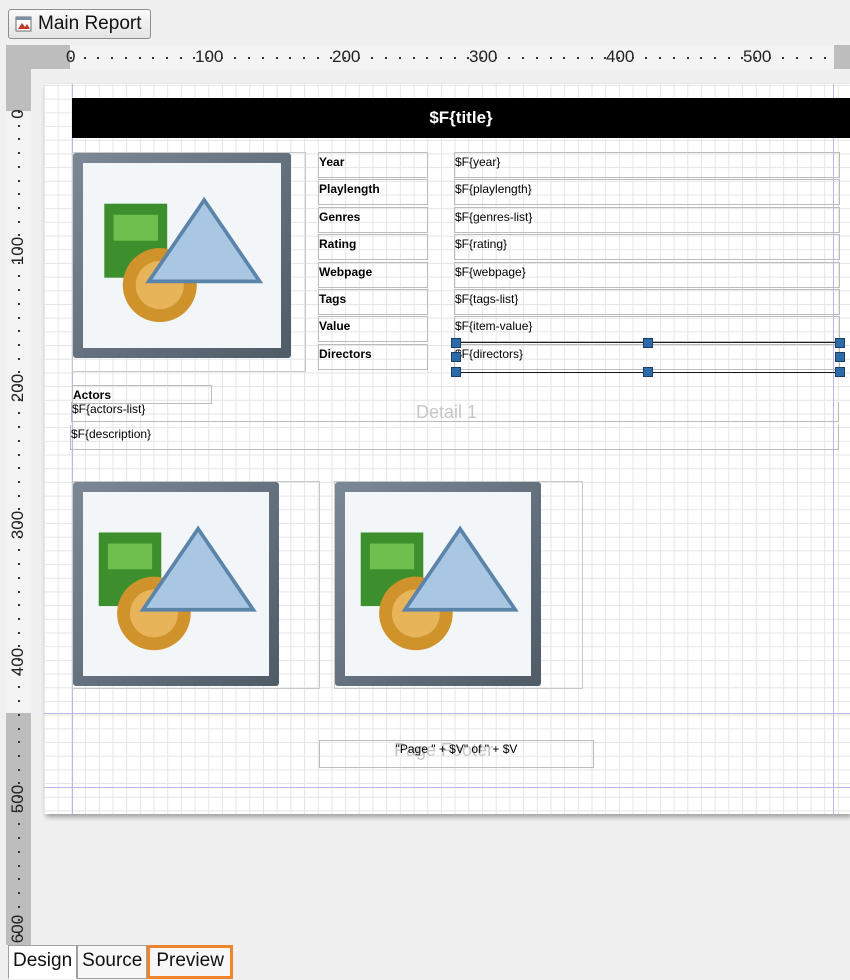 Image resolution: width=850 pixels, height=980 pixels. Describe the element at coordinates (840, 357) in the screenshot. I see `resize-handle-mr` at that location.